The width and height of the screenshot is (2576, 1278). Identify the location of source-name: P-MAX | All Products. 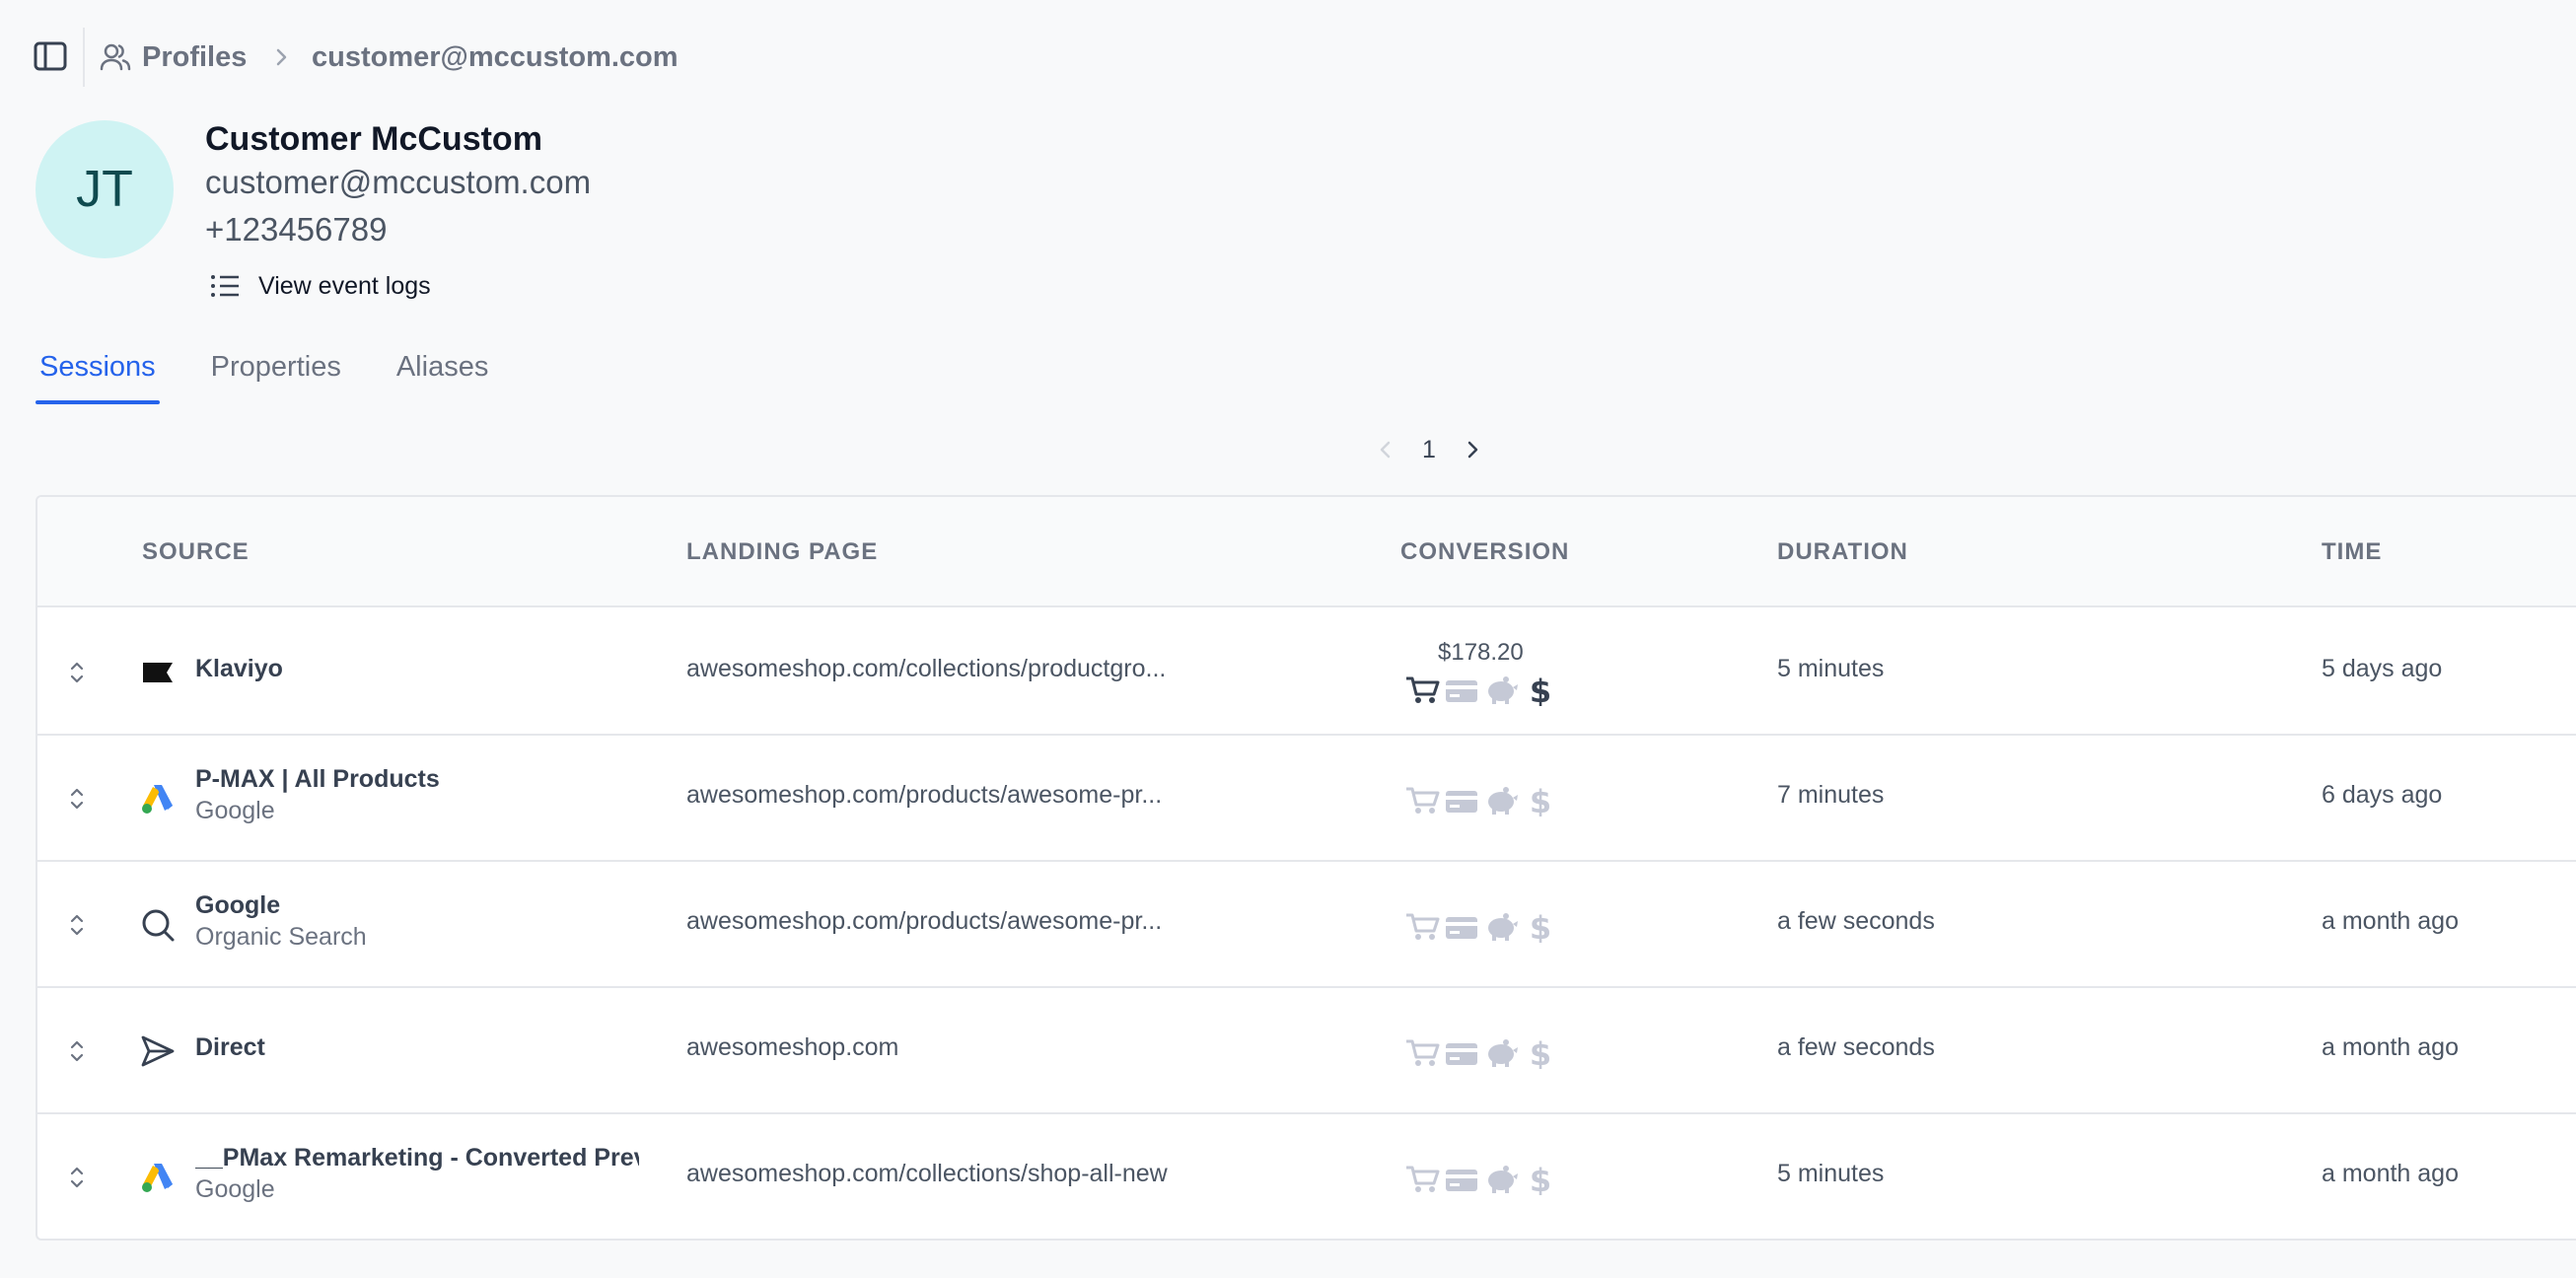
(317, 779).